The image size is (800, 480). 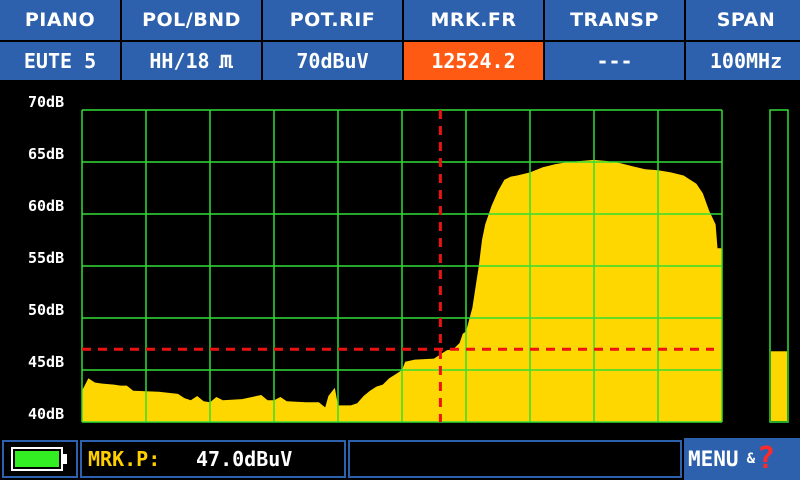 What do you see at coordinates (614, 20) in the screenshot?
I see `header-label-transp: TRANSP` at bounding box center [614, 20].